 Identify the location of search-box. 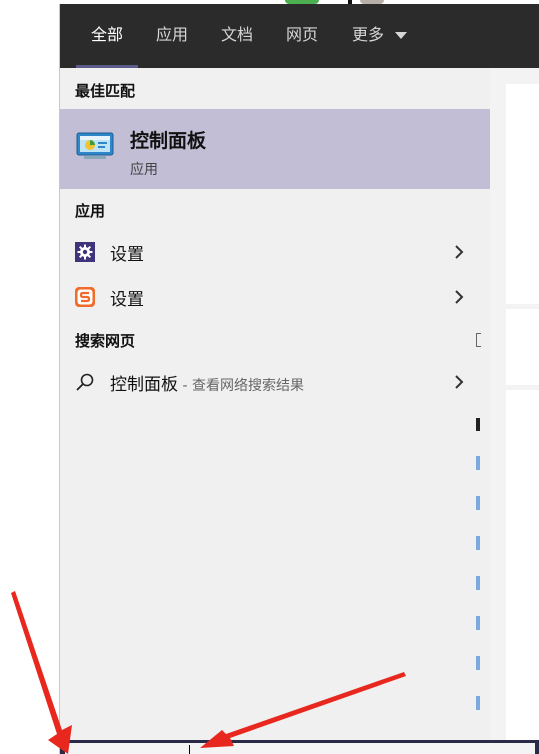
(299, 747).